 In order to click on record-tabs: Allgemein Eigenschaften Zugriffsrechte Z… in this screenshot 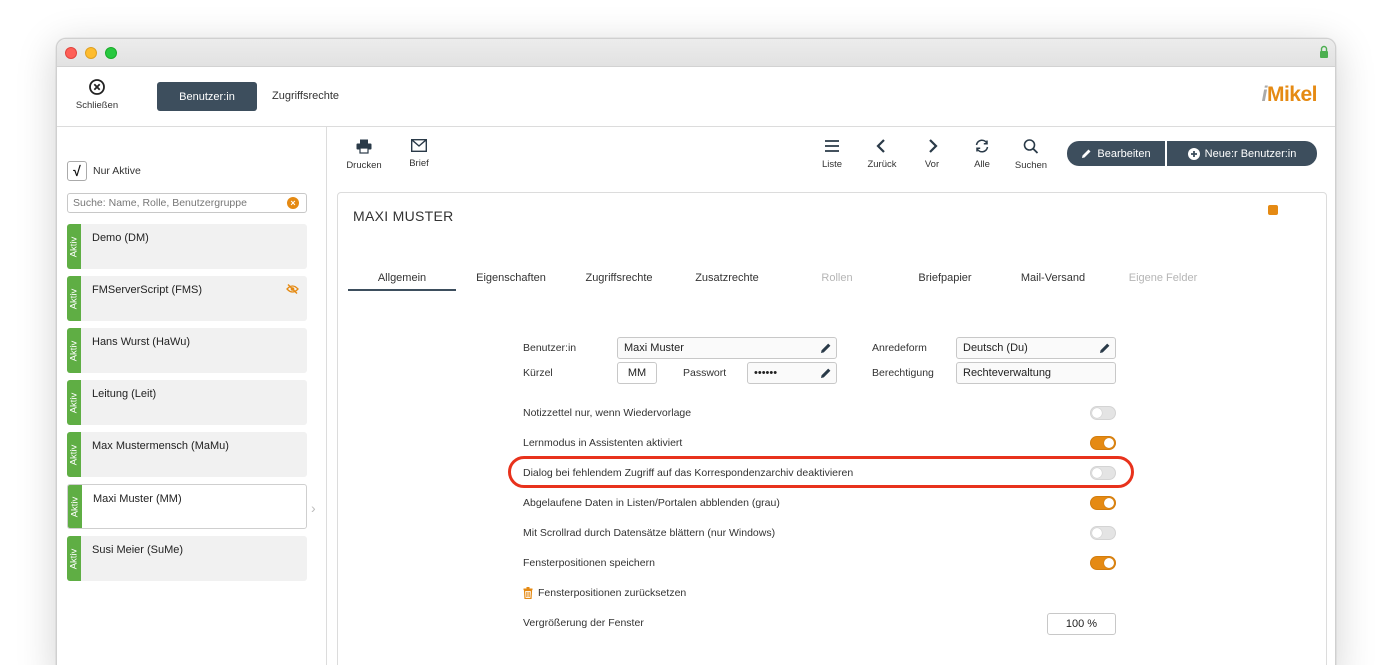, I will do `click(833, 278)`.